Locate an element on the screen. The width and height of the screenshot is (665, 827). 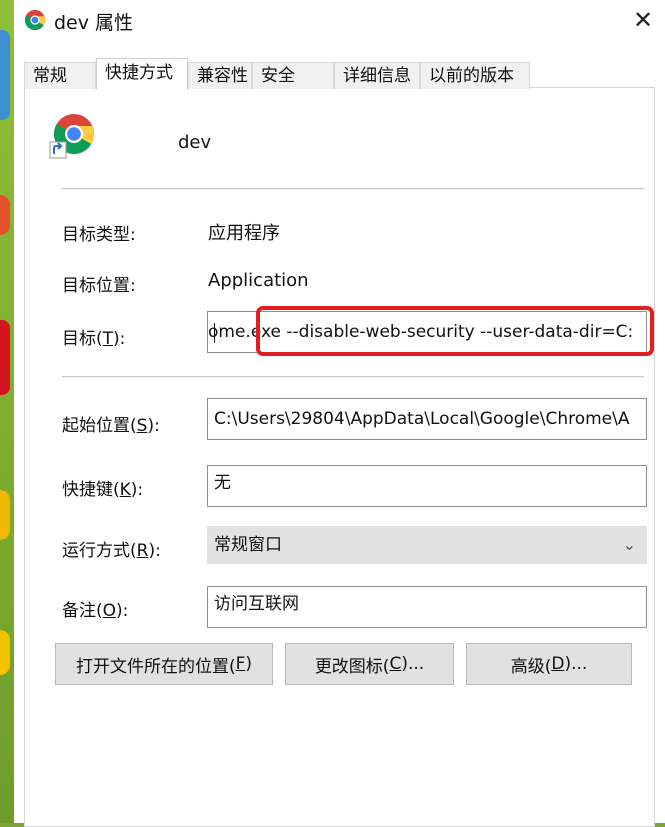
chrome-icon is located at coordinates (35, 20).